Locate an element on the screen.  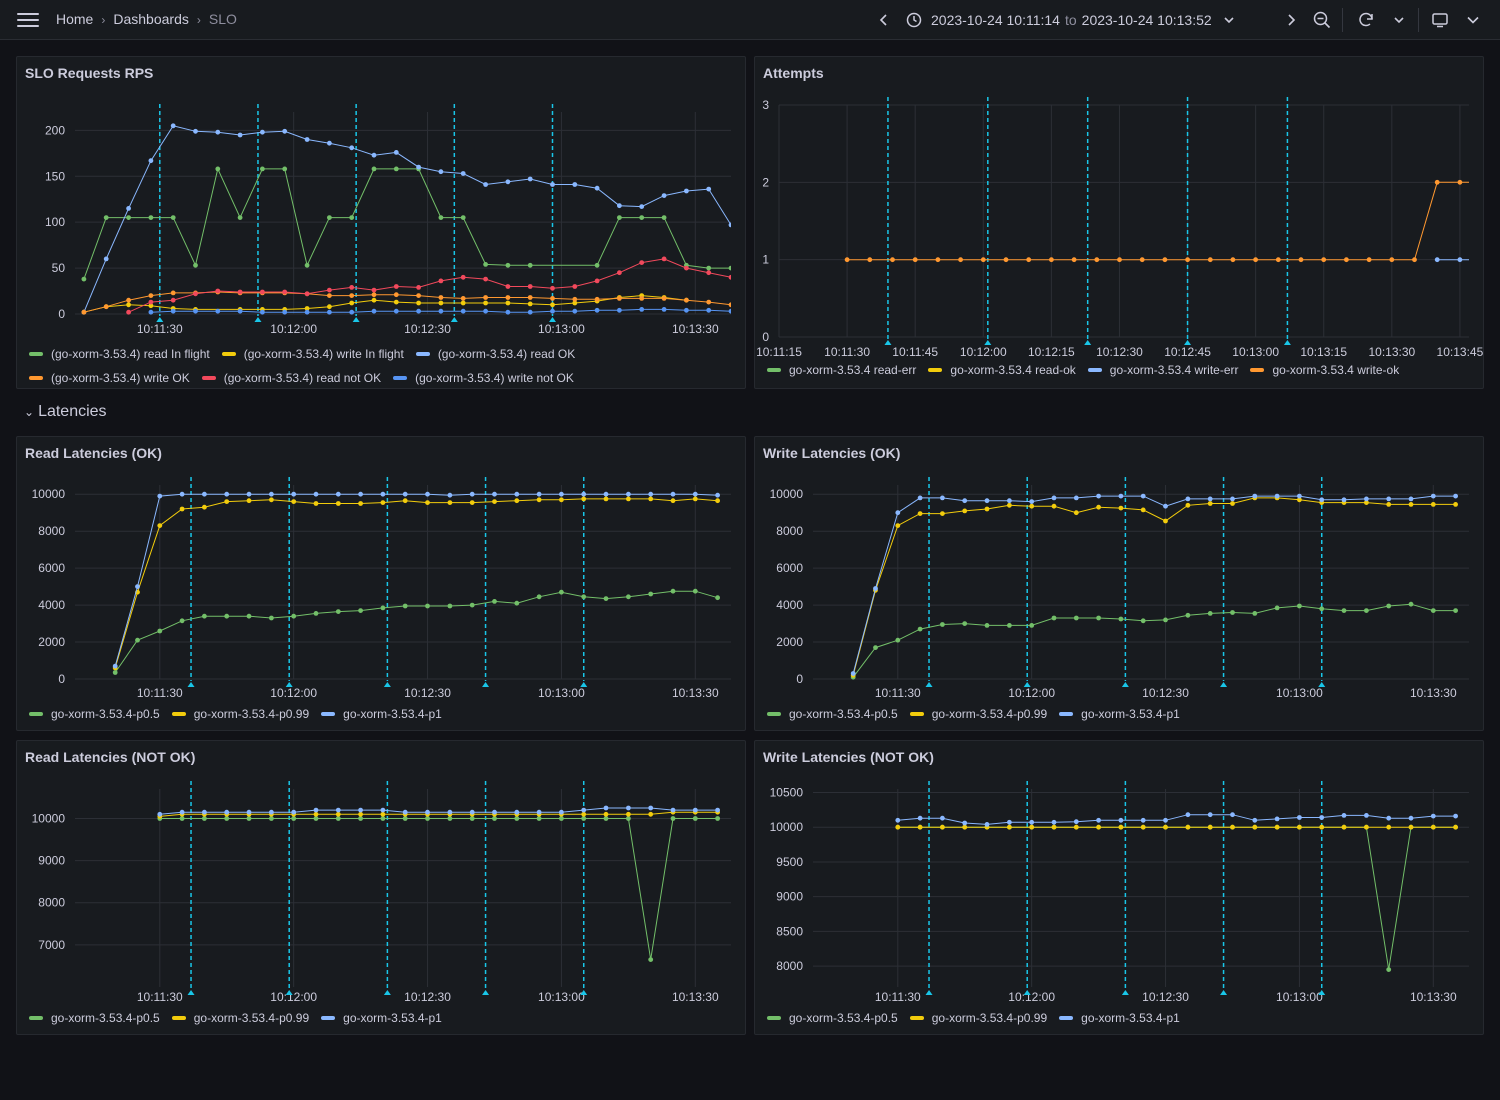
breadcrumb-home: Home is located at coordinates (74, 19).